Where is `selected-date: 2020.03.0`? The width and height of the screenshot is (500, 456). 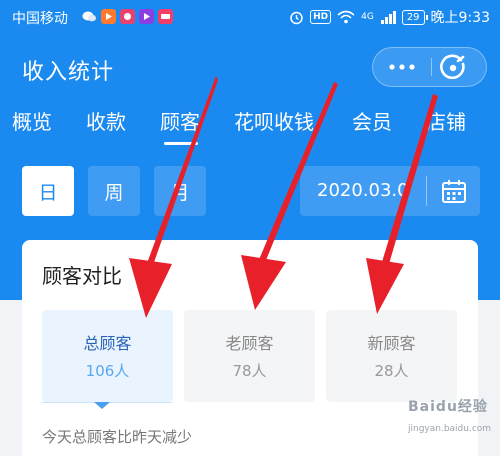 selected-date: 2020.03.0 is located at coordinates (363, 190).